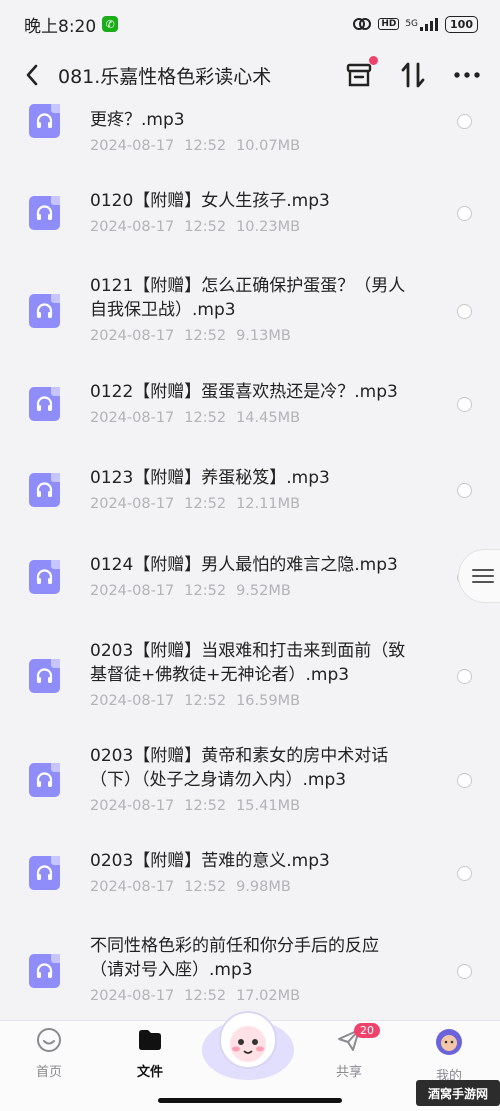  I want to click on file-name-line: 0203【附赠】苦难的意义.mp3, so click(210, 861).